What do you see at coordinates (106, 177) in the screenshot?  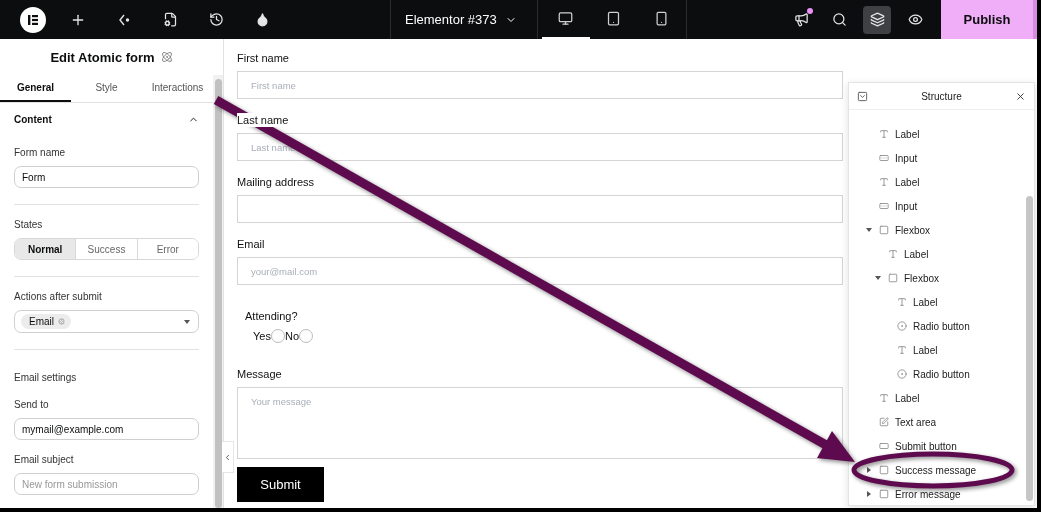 I see `form-name-field: Form` at bounding box center [106, 177].